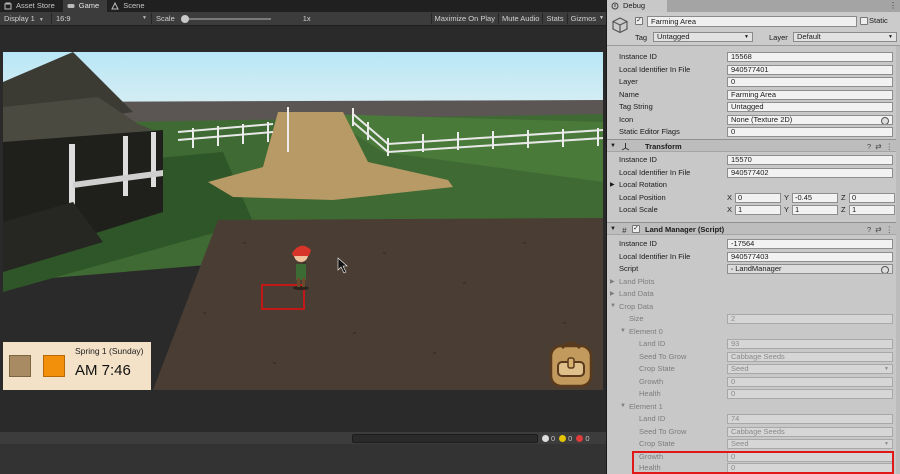 The height and width of the screenshot is (474, 900). What do you see at coordinates (548, 438) in the screenshot?
I see `log-count: 0` at bounding box center [548, 438].